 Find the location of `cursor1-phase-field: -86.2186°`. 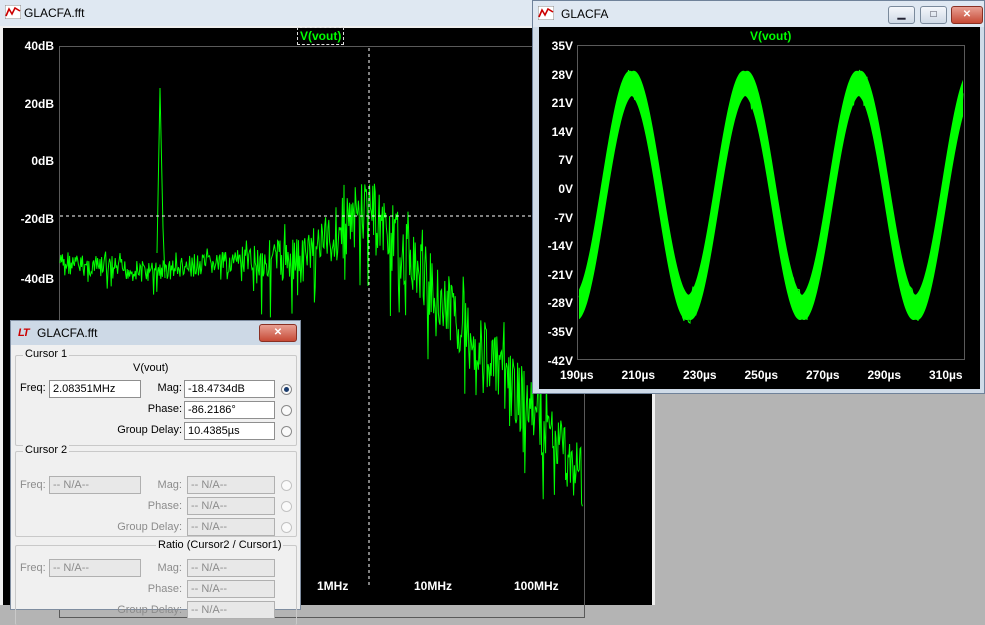

cursor1-phase-field: -86.2186° is located at coordinates (229, 410).